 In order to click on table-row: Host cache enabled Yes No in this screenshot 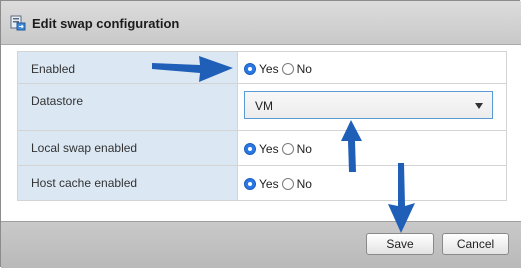, I will do `click(262, 183)`.